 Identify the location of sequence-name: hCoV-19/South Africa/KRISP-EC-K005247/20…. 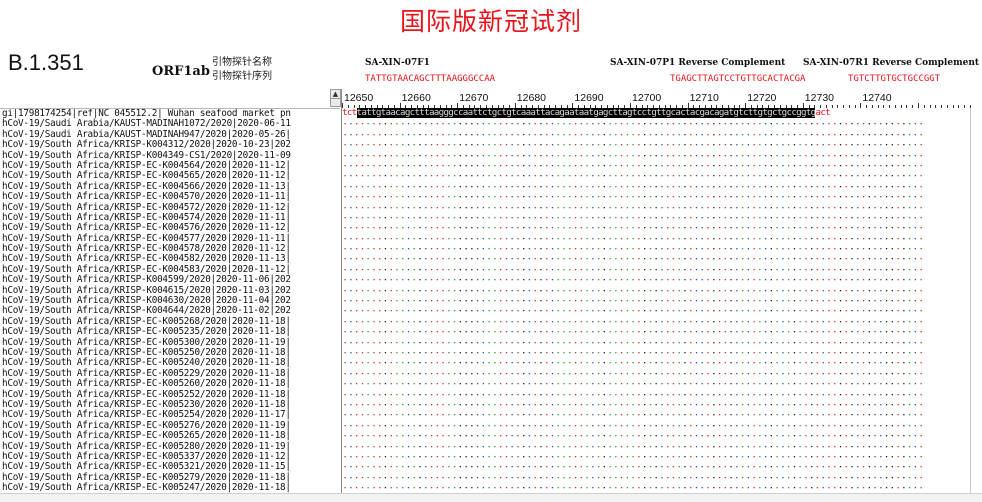
(170, 487).